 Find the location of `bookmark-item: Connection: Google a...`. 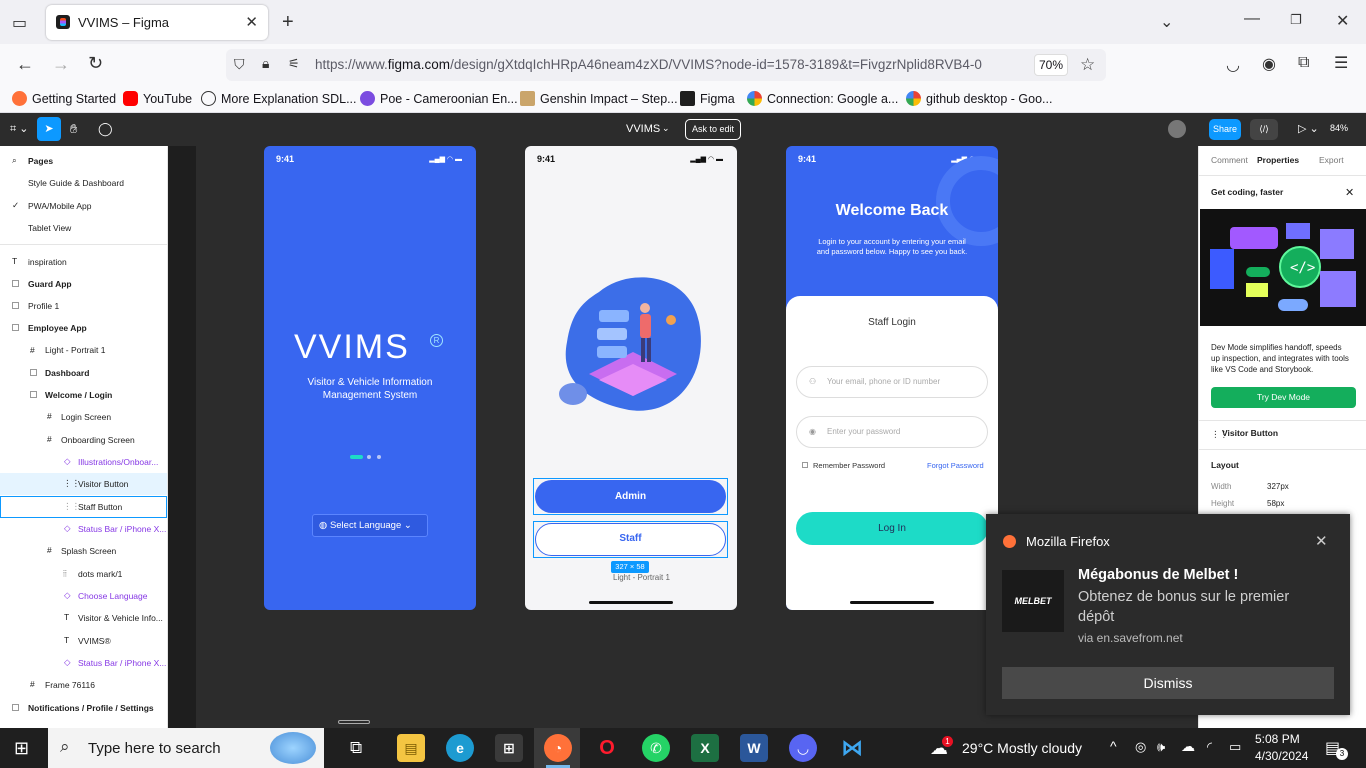

bookmark-item: Connection: Google a... is located at coordinates (822, 98).